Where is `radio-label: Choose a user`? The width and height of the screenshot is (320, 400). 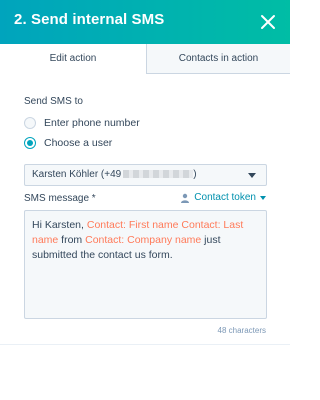
radio-label: Choose a user is located at coordinates (78, 143).